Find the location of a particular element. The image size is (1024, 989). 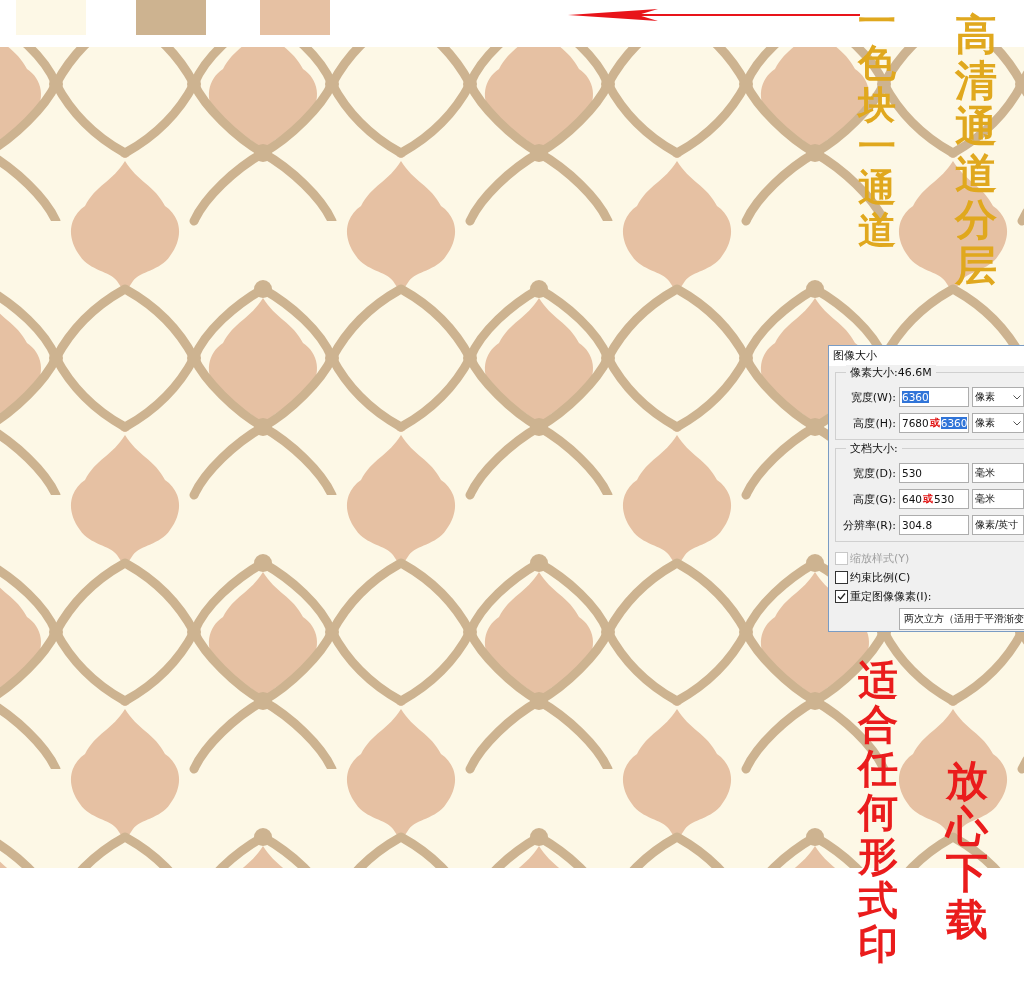

checkbox-label: 约束比例(C) is located at coordinates (880, 577).